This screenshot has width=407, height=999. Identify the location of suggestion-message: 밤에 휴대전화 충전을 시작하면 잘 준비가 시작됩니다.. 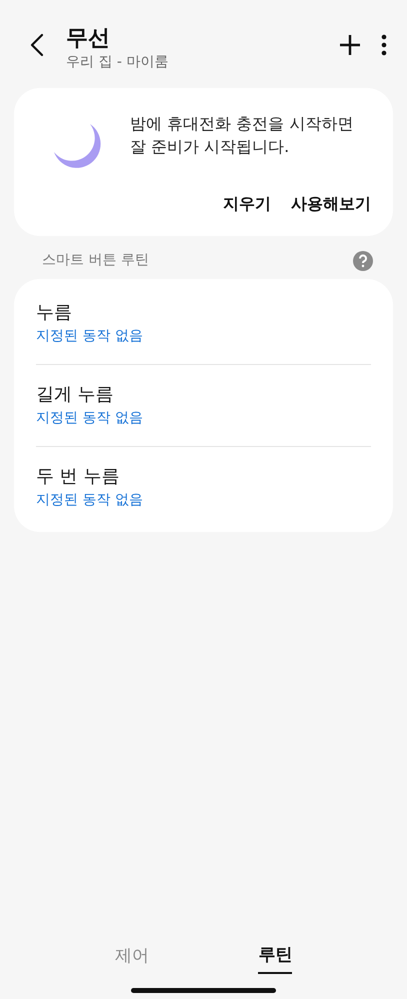
(242, 135).